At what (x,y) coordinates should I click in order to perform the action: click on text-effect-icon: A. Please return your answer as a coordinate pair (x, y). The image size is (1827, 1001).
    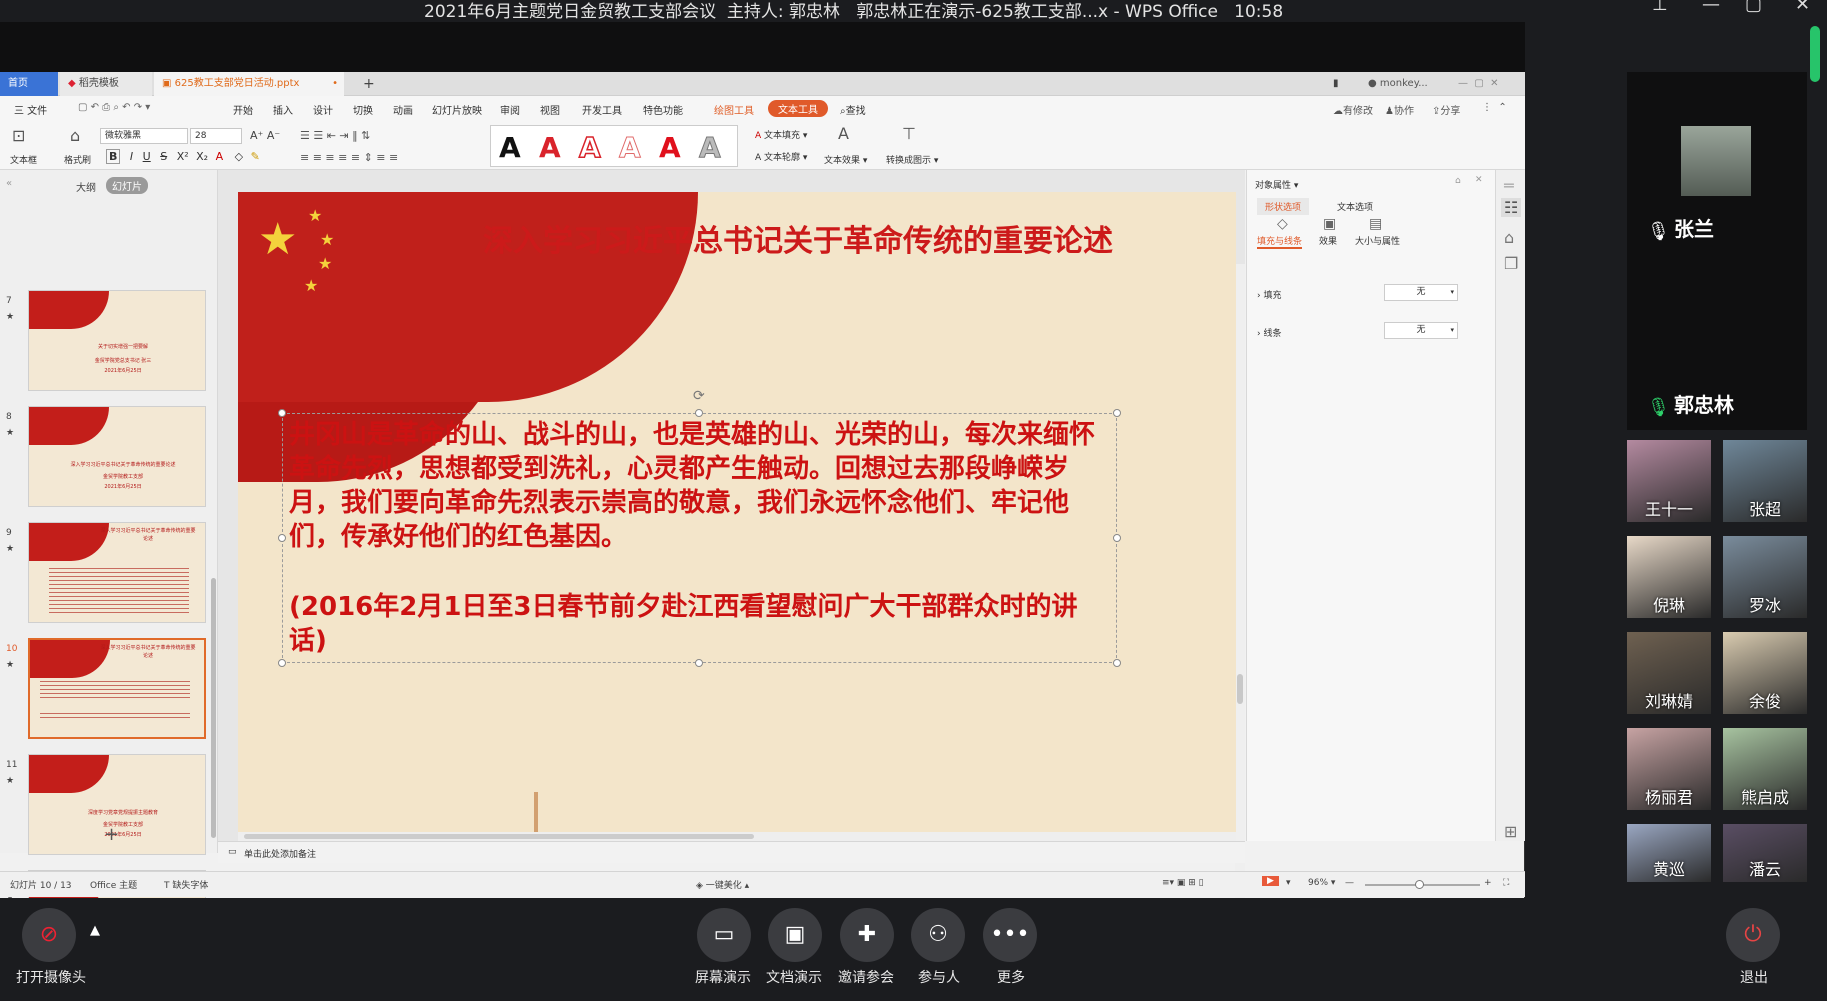
    Looking at the image, I should click on (843, 133).